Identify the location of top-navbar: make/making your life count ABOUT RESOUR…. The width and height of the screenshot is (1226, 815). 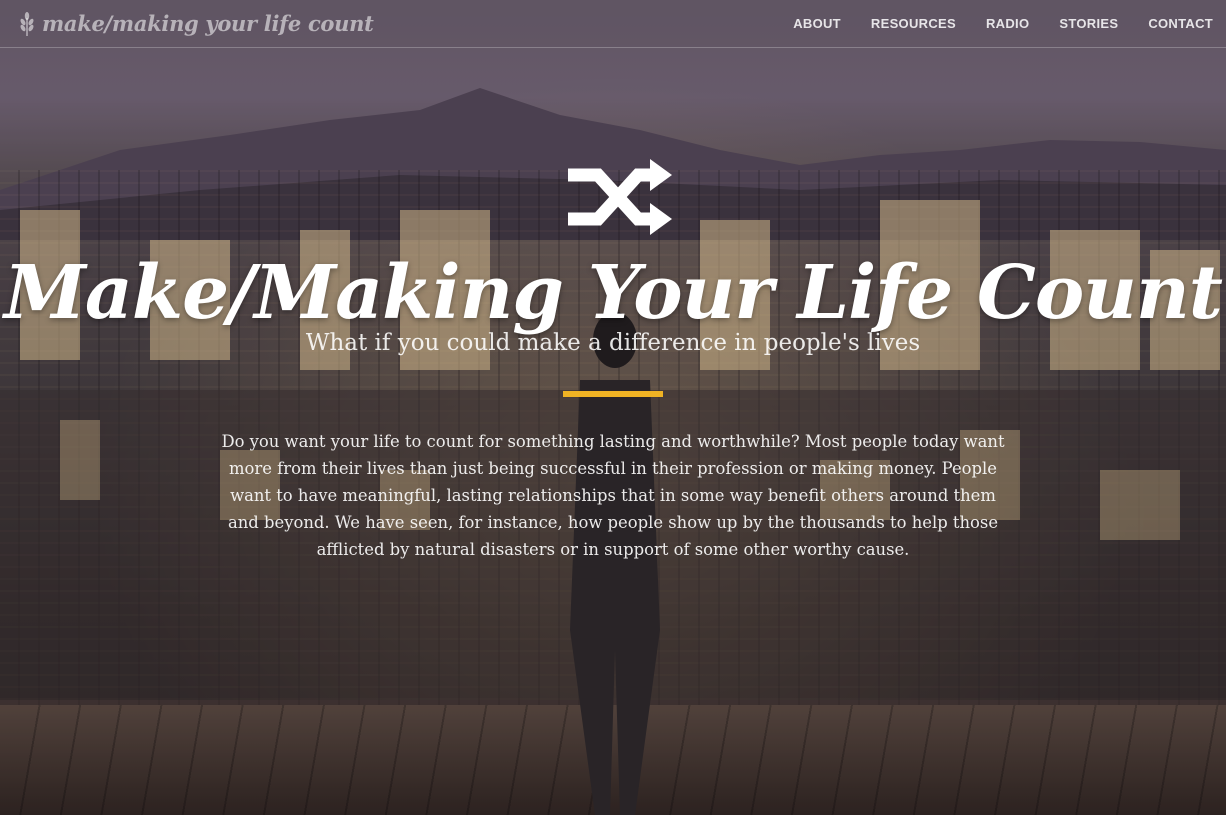
(613, 24).